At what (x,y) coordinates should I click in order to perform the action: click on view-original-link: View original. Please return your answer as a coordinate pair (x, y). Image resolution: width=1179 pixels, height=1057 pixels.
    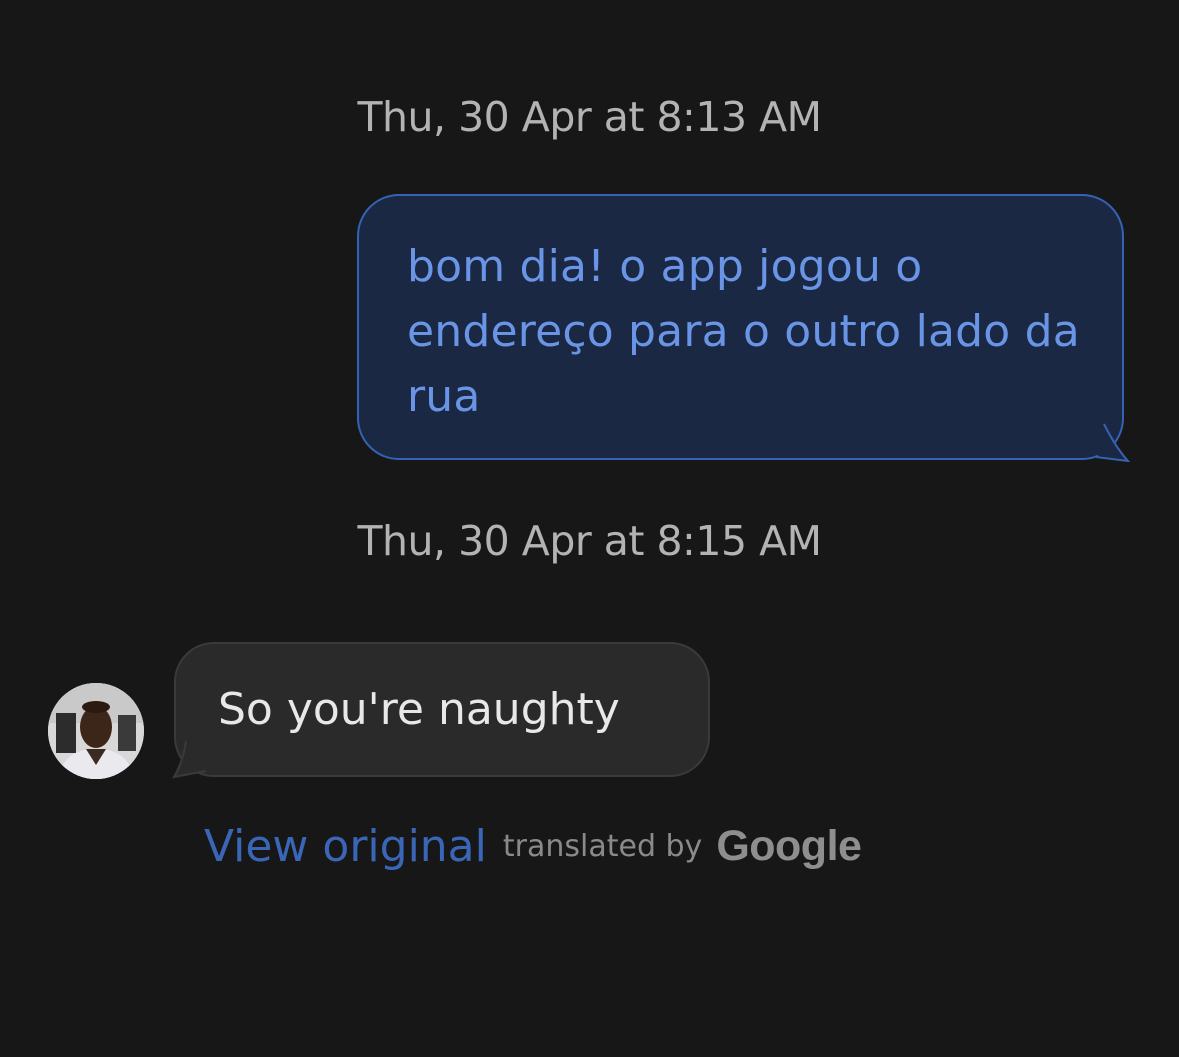
    Looking at the image, I should click on (345, 846).